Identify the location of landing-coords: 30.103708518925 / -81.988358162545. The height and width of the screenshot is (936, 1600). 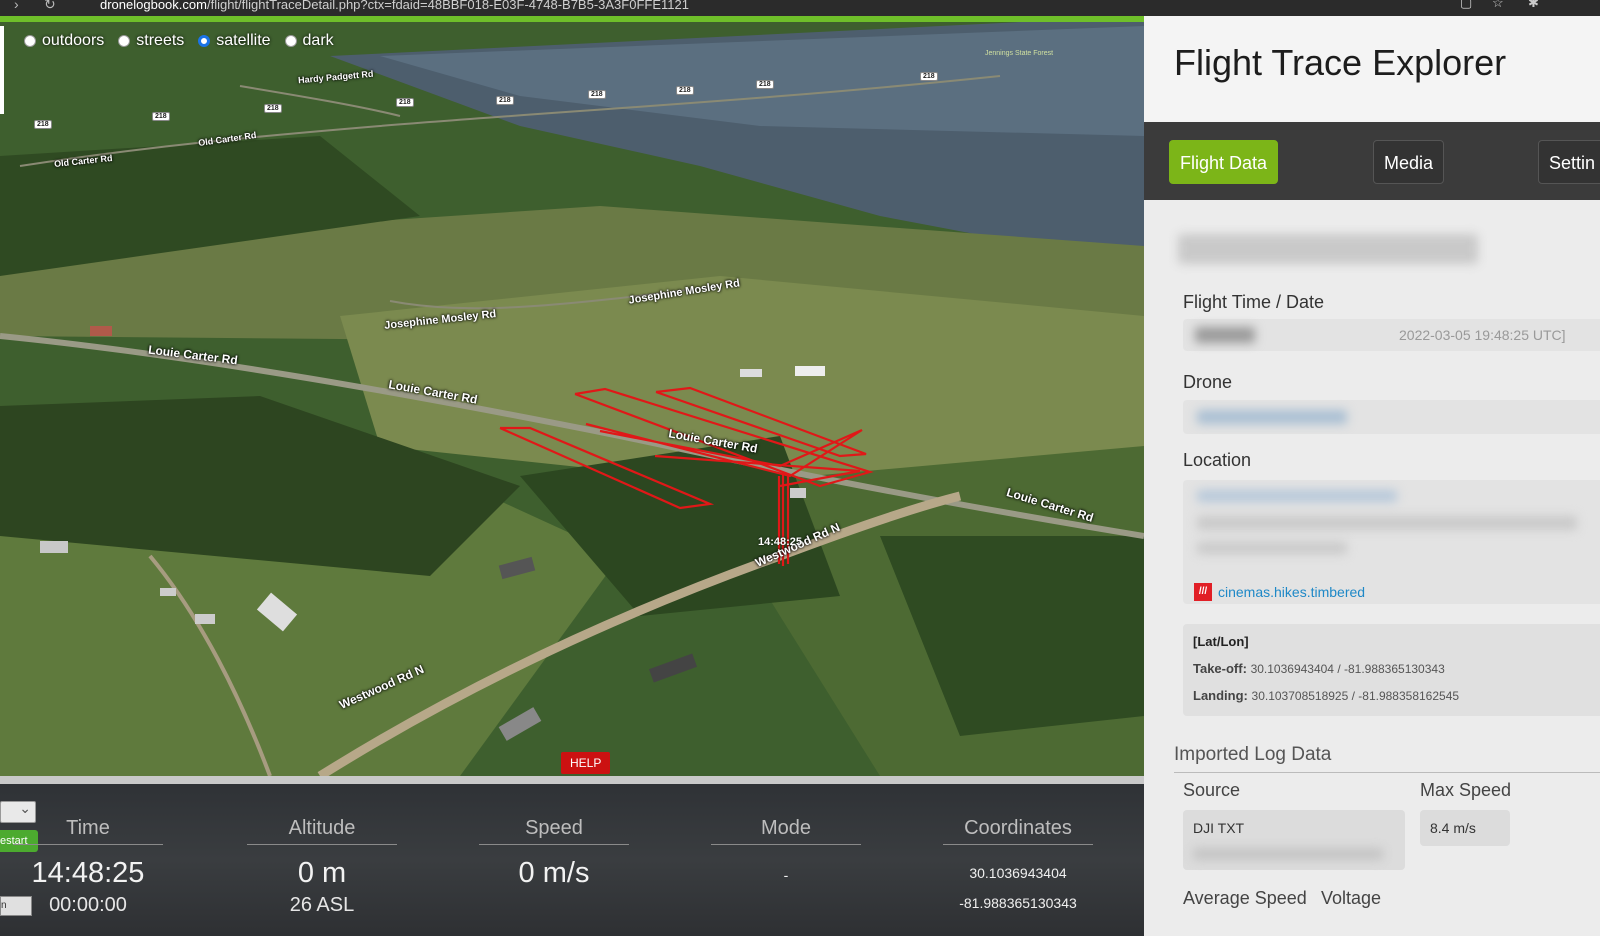
(1355, 696).